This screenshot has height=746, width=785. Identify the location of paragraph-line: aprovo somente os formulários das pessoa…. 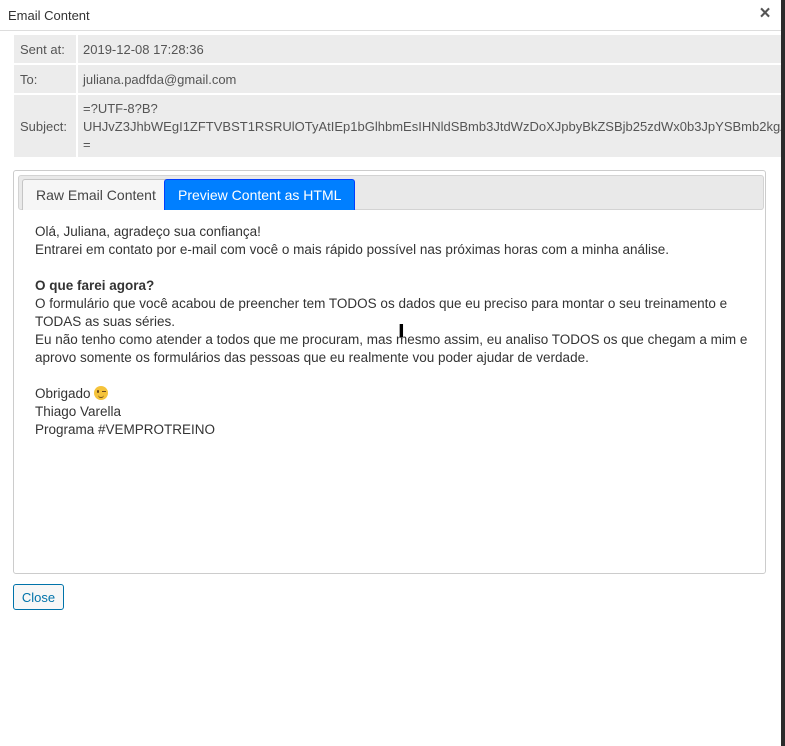
(312, 357).